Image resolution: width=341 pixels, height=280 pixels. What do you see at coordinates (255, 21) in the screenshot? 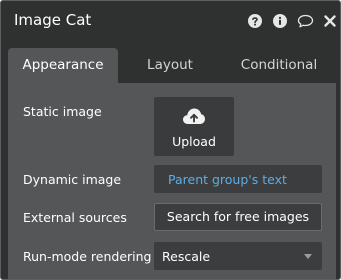
I see `help-icon` at bounding box center [255, 21].